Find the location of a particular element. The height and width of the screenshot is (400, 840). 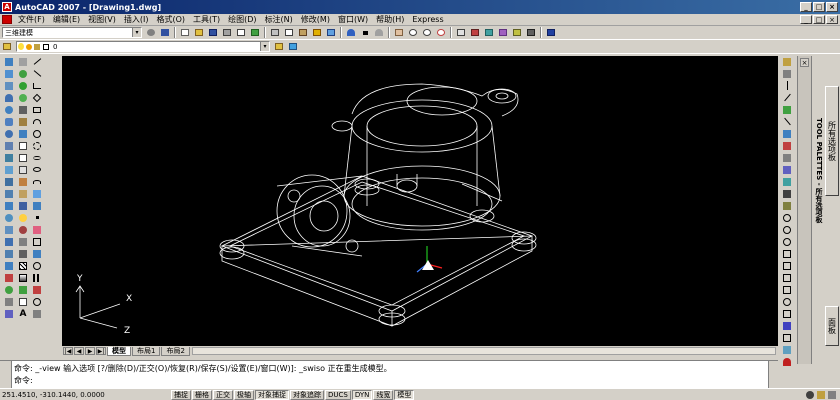

text-tool: A is located at coordinates (23, 313).